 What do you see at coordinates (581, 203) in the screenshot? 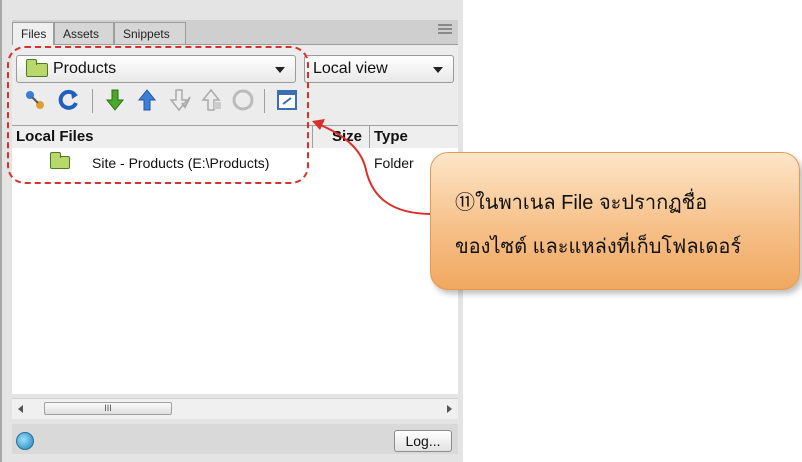
I see `callout-line-1: ⑪ในพาเนล File จะปรากฏชื่อ` at bounding box center [581, 203].